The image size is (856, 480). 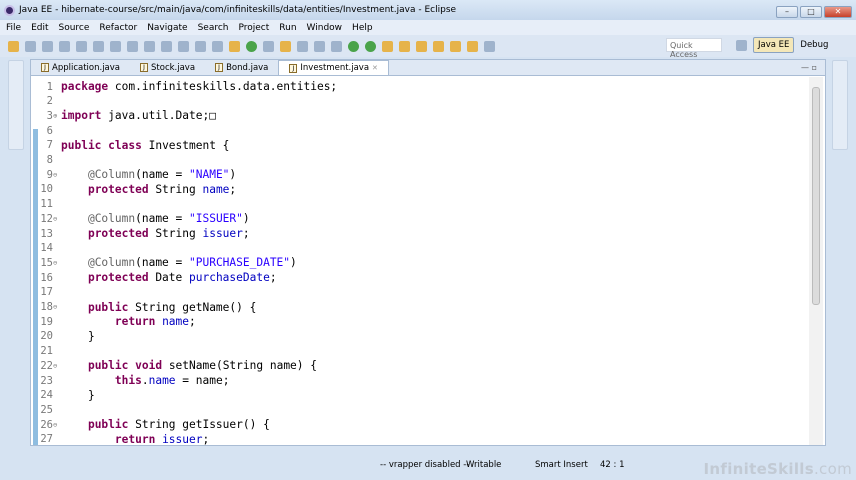 I want to click on suspend-icon, so click(x=115, y=46).